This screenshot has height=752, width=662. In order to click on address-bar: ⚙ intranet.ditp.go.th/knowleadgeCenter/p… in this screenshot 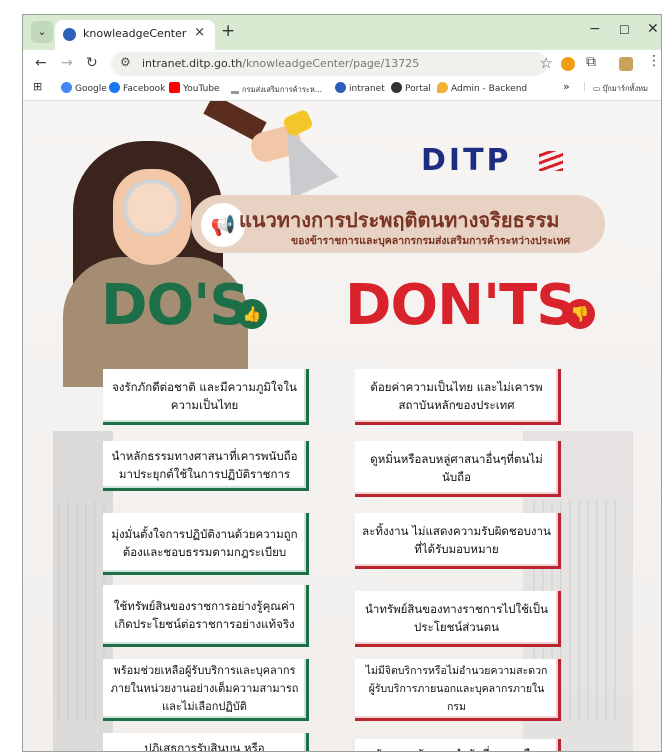, I will do `click(332, 64)`.